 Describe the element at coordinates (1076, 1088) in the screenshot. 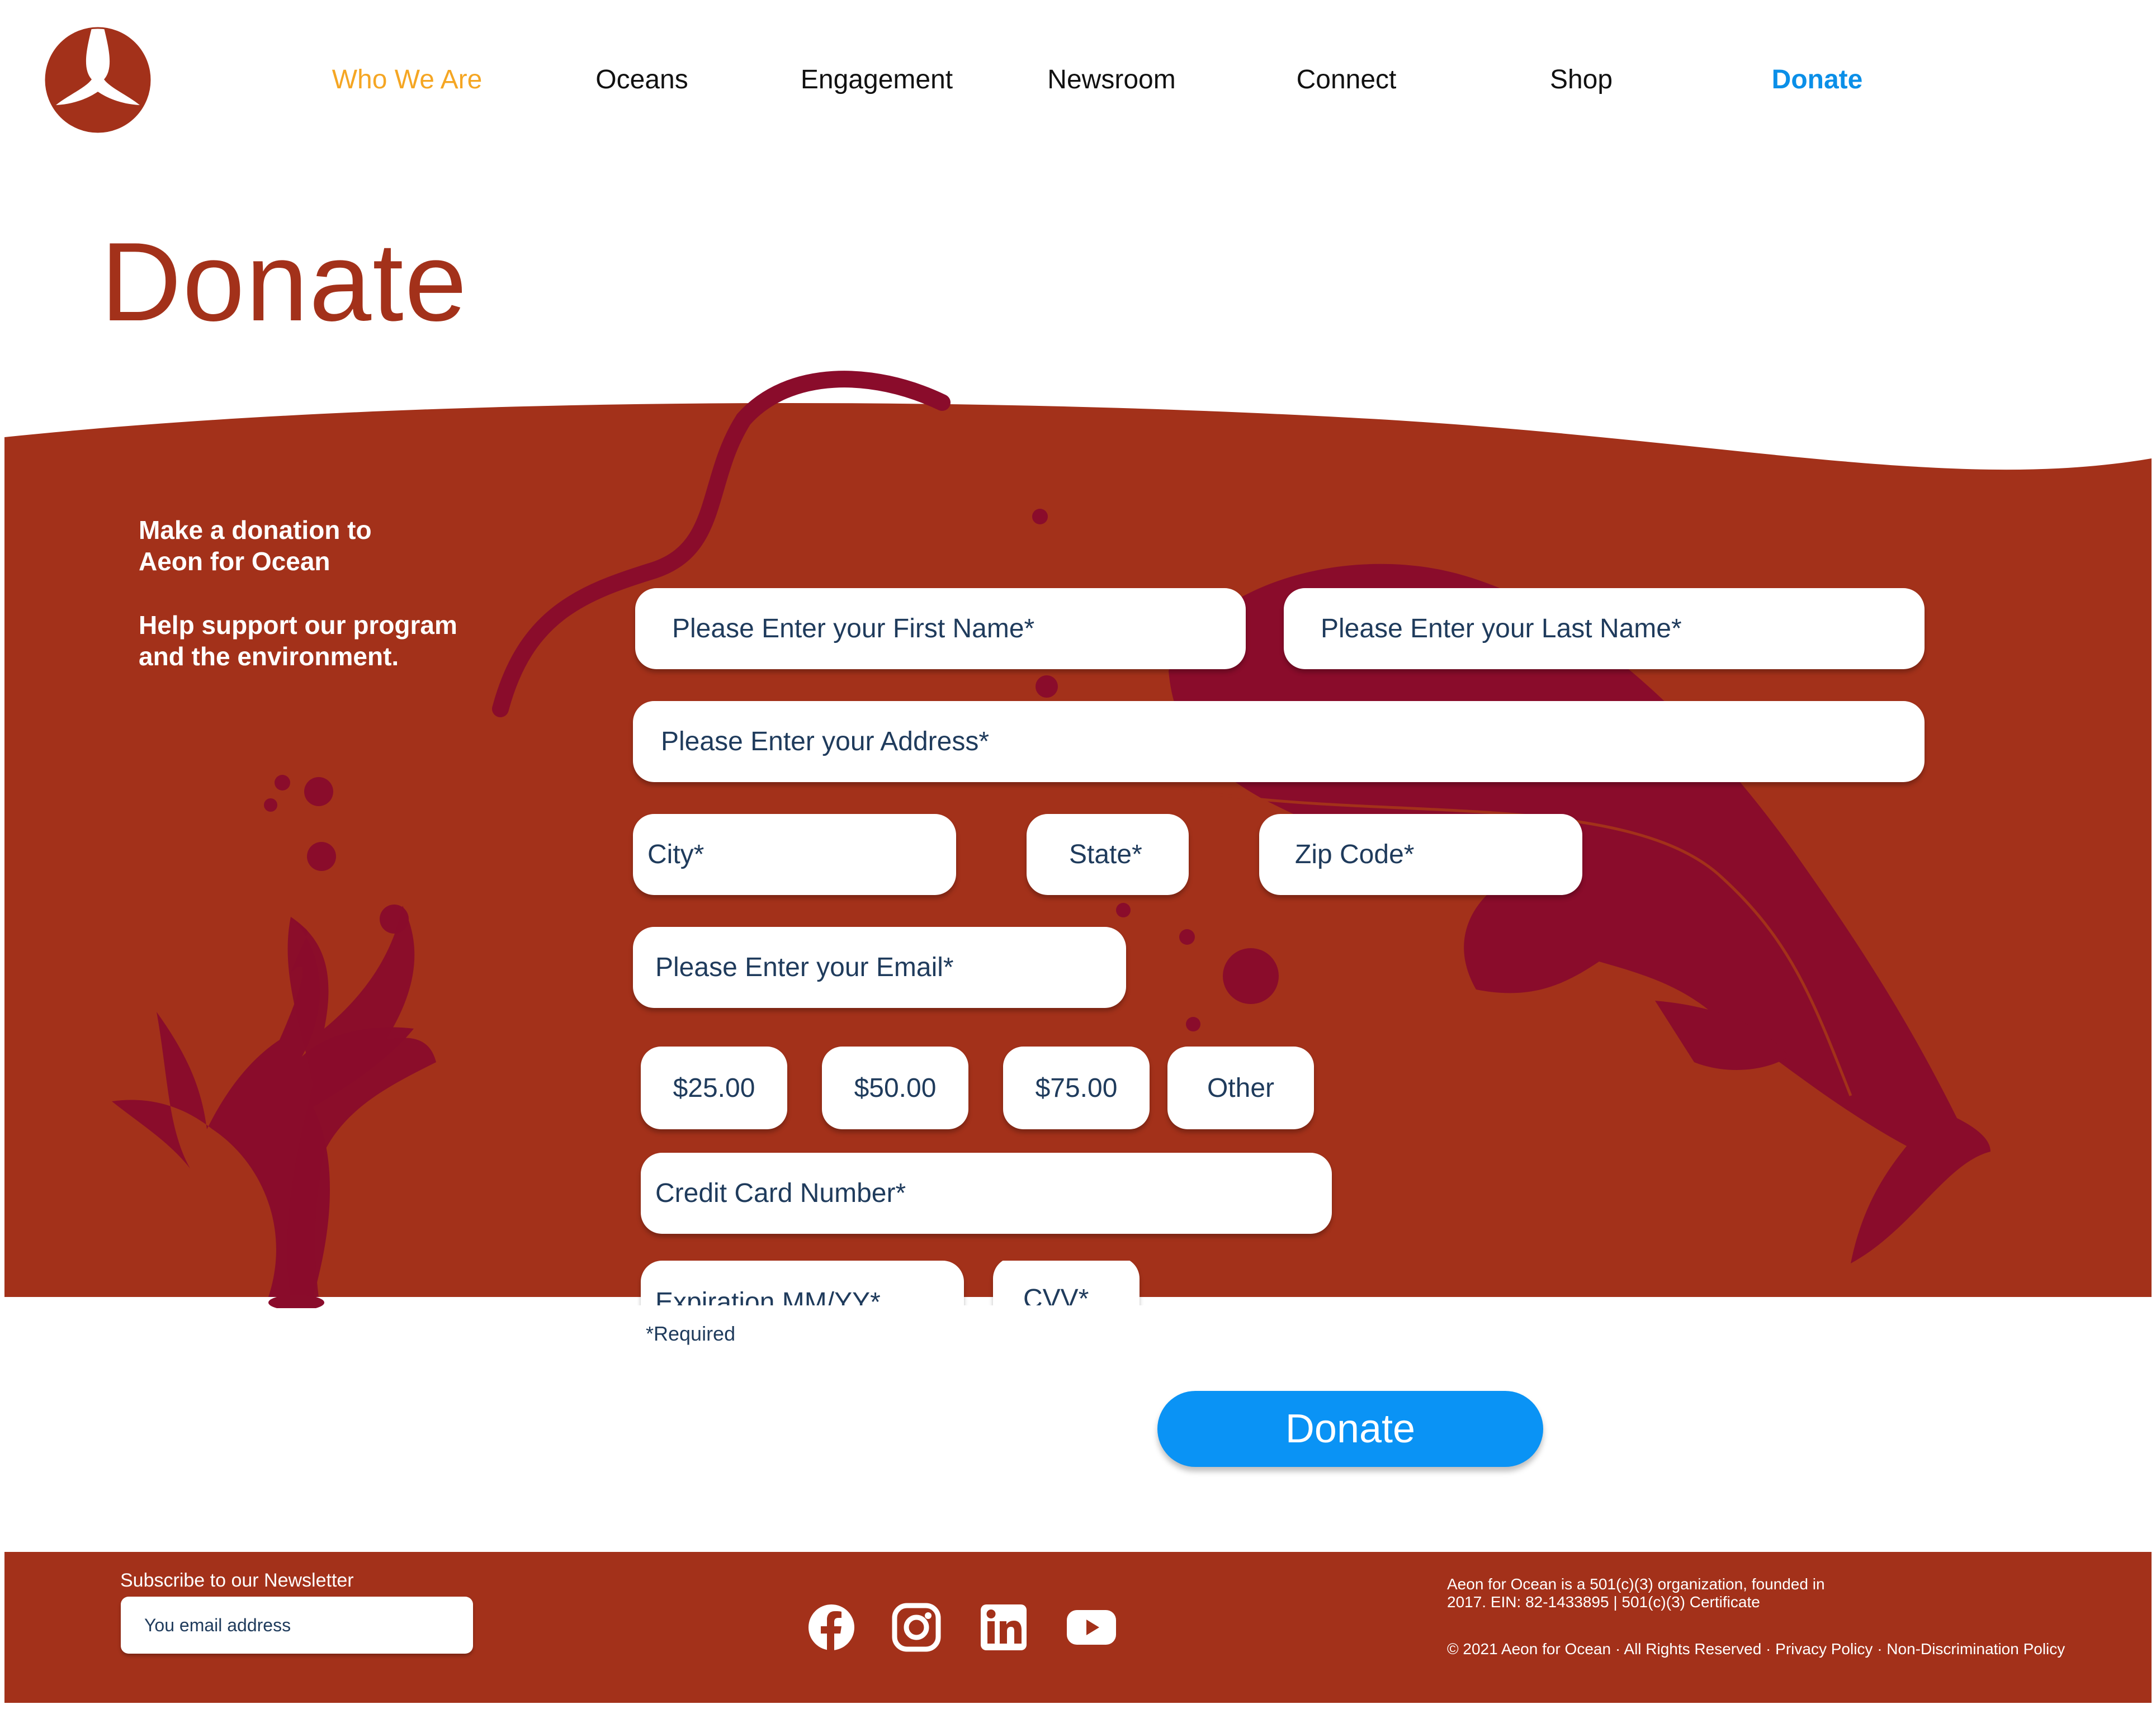

I see `amount-75-button: $75.00` at that location.